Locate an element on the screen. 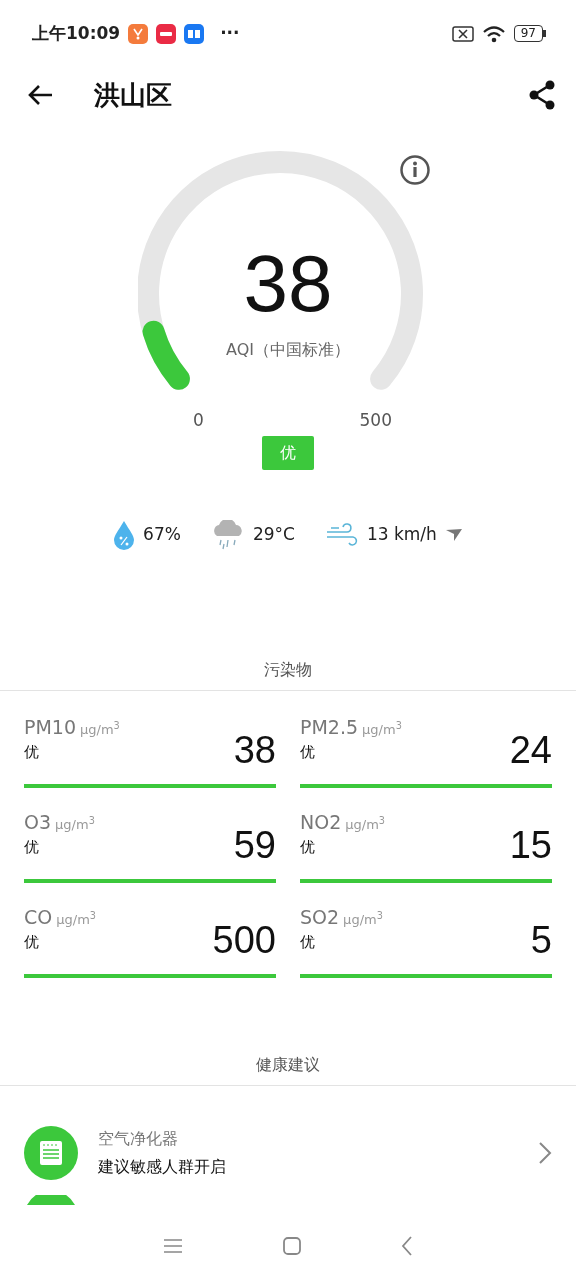  pollutant-name: PM10 is located at coordinates (50, 726).